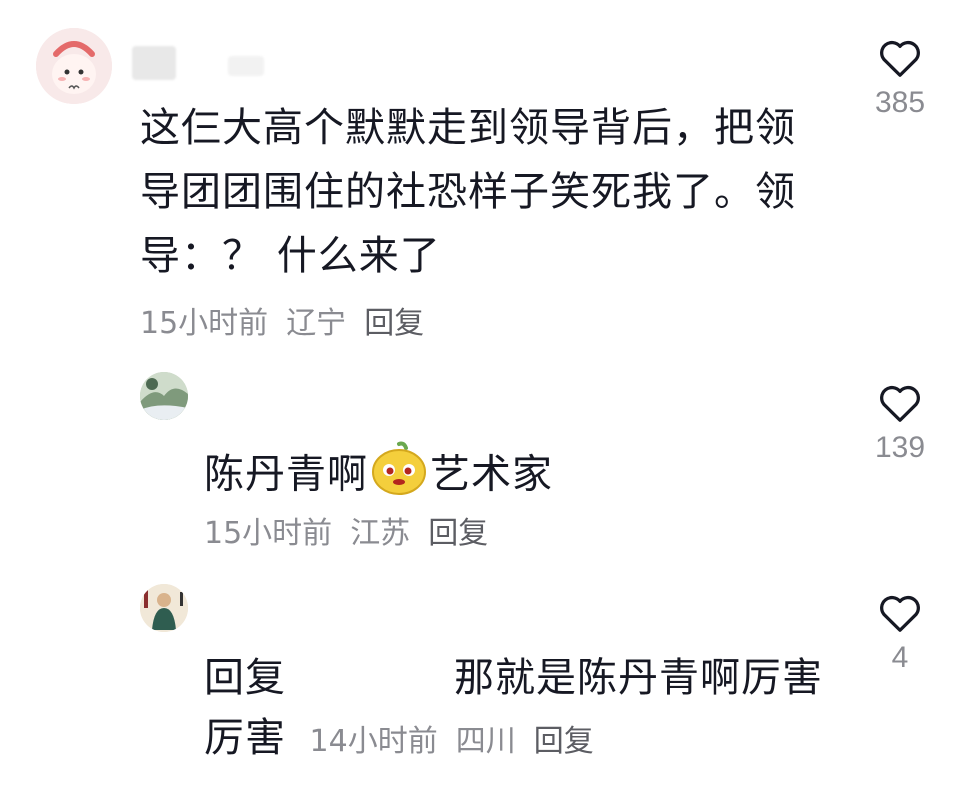 The image size is (960, 798). I want to click on like-count: 4, so click(900, 657).